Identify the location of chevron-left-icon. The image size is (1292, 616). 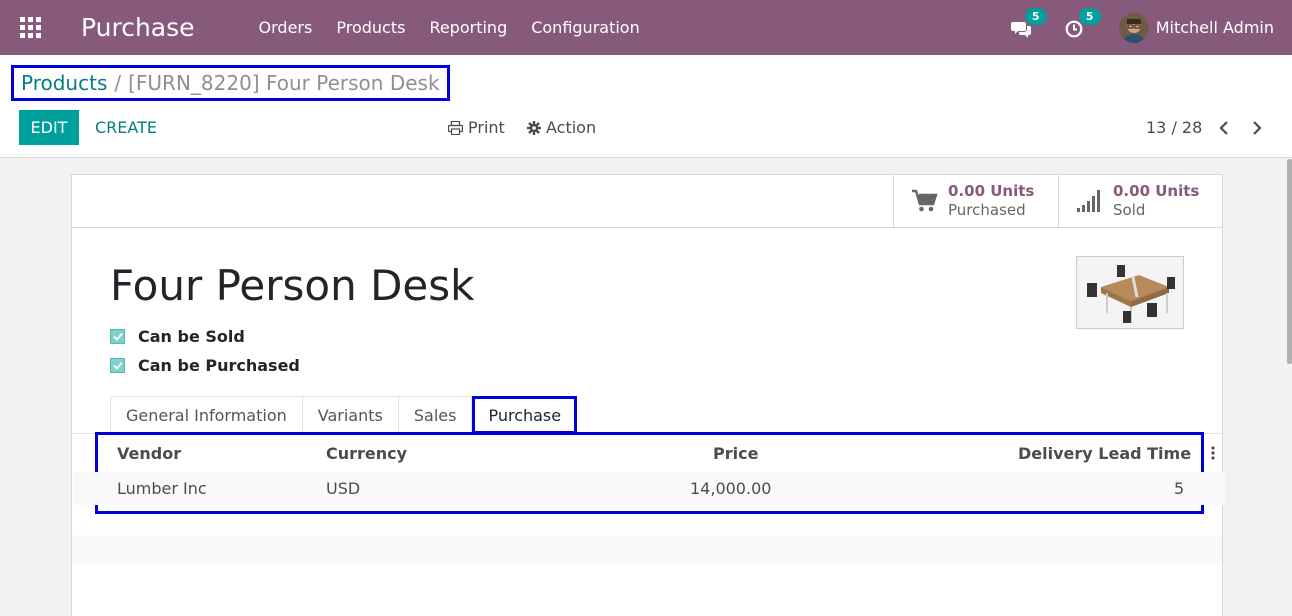
(1223, 127).